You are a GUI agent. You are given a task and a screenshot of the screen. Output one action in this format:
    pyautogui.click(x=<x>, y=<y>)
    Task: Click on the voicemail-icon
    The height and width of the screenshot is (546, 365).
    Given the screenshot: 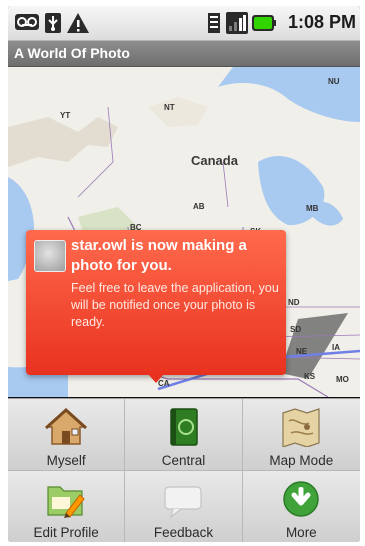 What is the action you would take?
    pyautogui.click(x=27, y=22)
    